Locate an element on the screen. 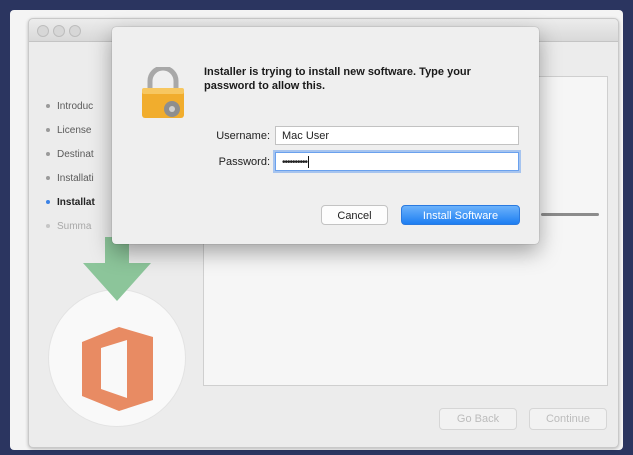 The height and width of the screenshot is (455, 633). username-label: Username: is located at coordinates (243, 136).